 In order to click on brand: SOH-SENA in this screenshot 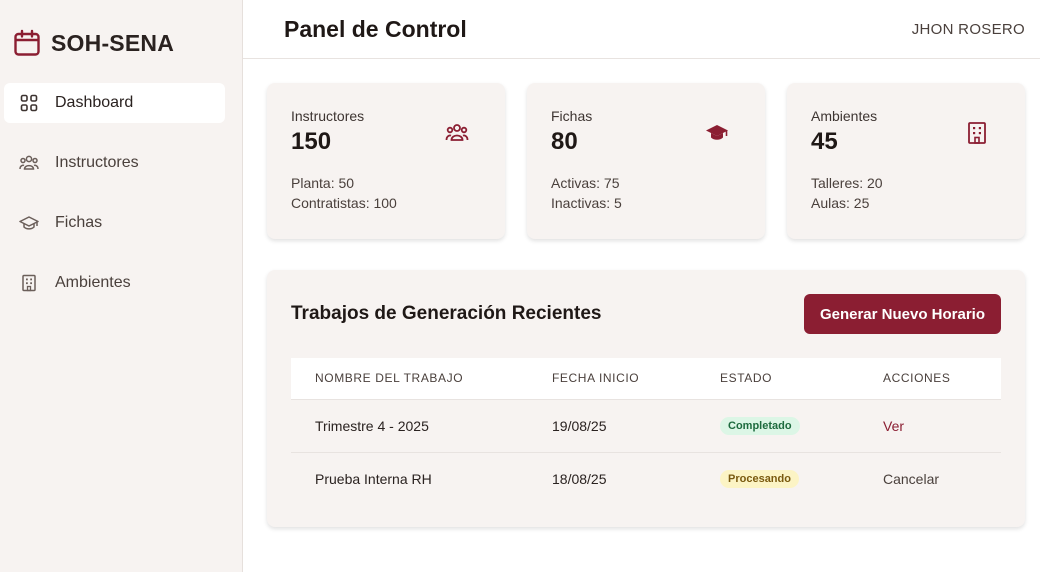, I will do `click(121, 43)`.